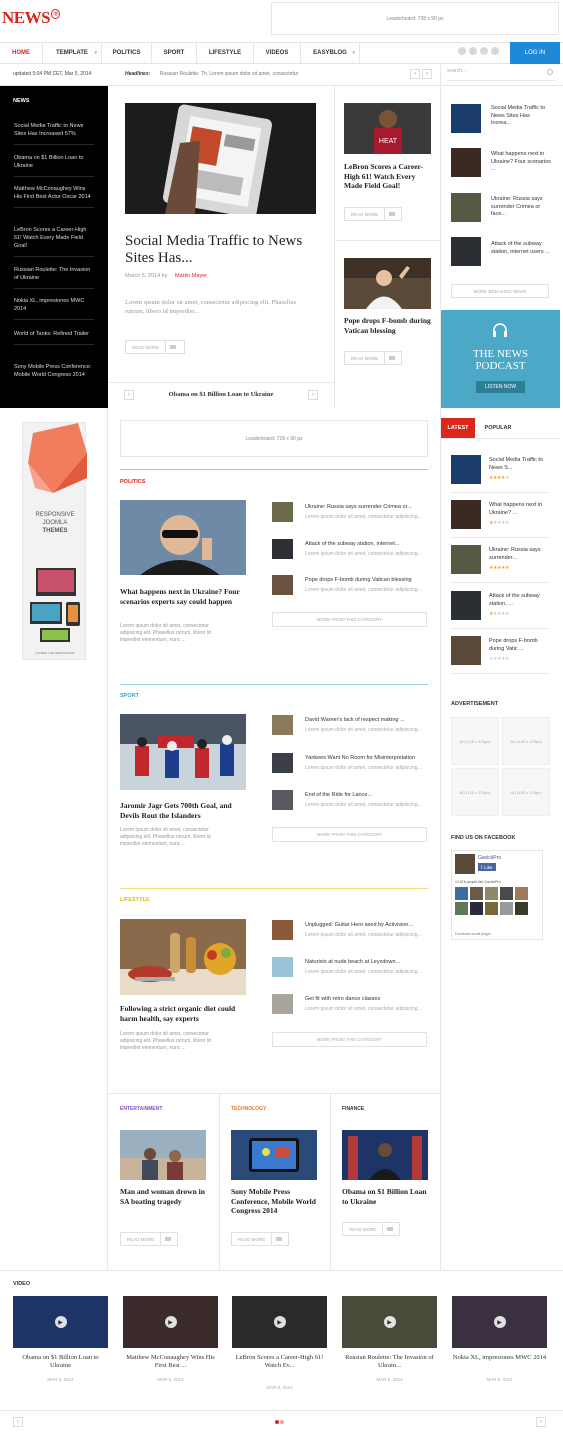 The height and width of the screenshot is (1436, 563). What do you see at coordinates (54, 337) in the screenshot?
I see `news-sidebar-item: World of Tanks: Refined Trailer` at bounding box center [54, 337].